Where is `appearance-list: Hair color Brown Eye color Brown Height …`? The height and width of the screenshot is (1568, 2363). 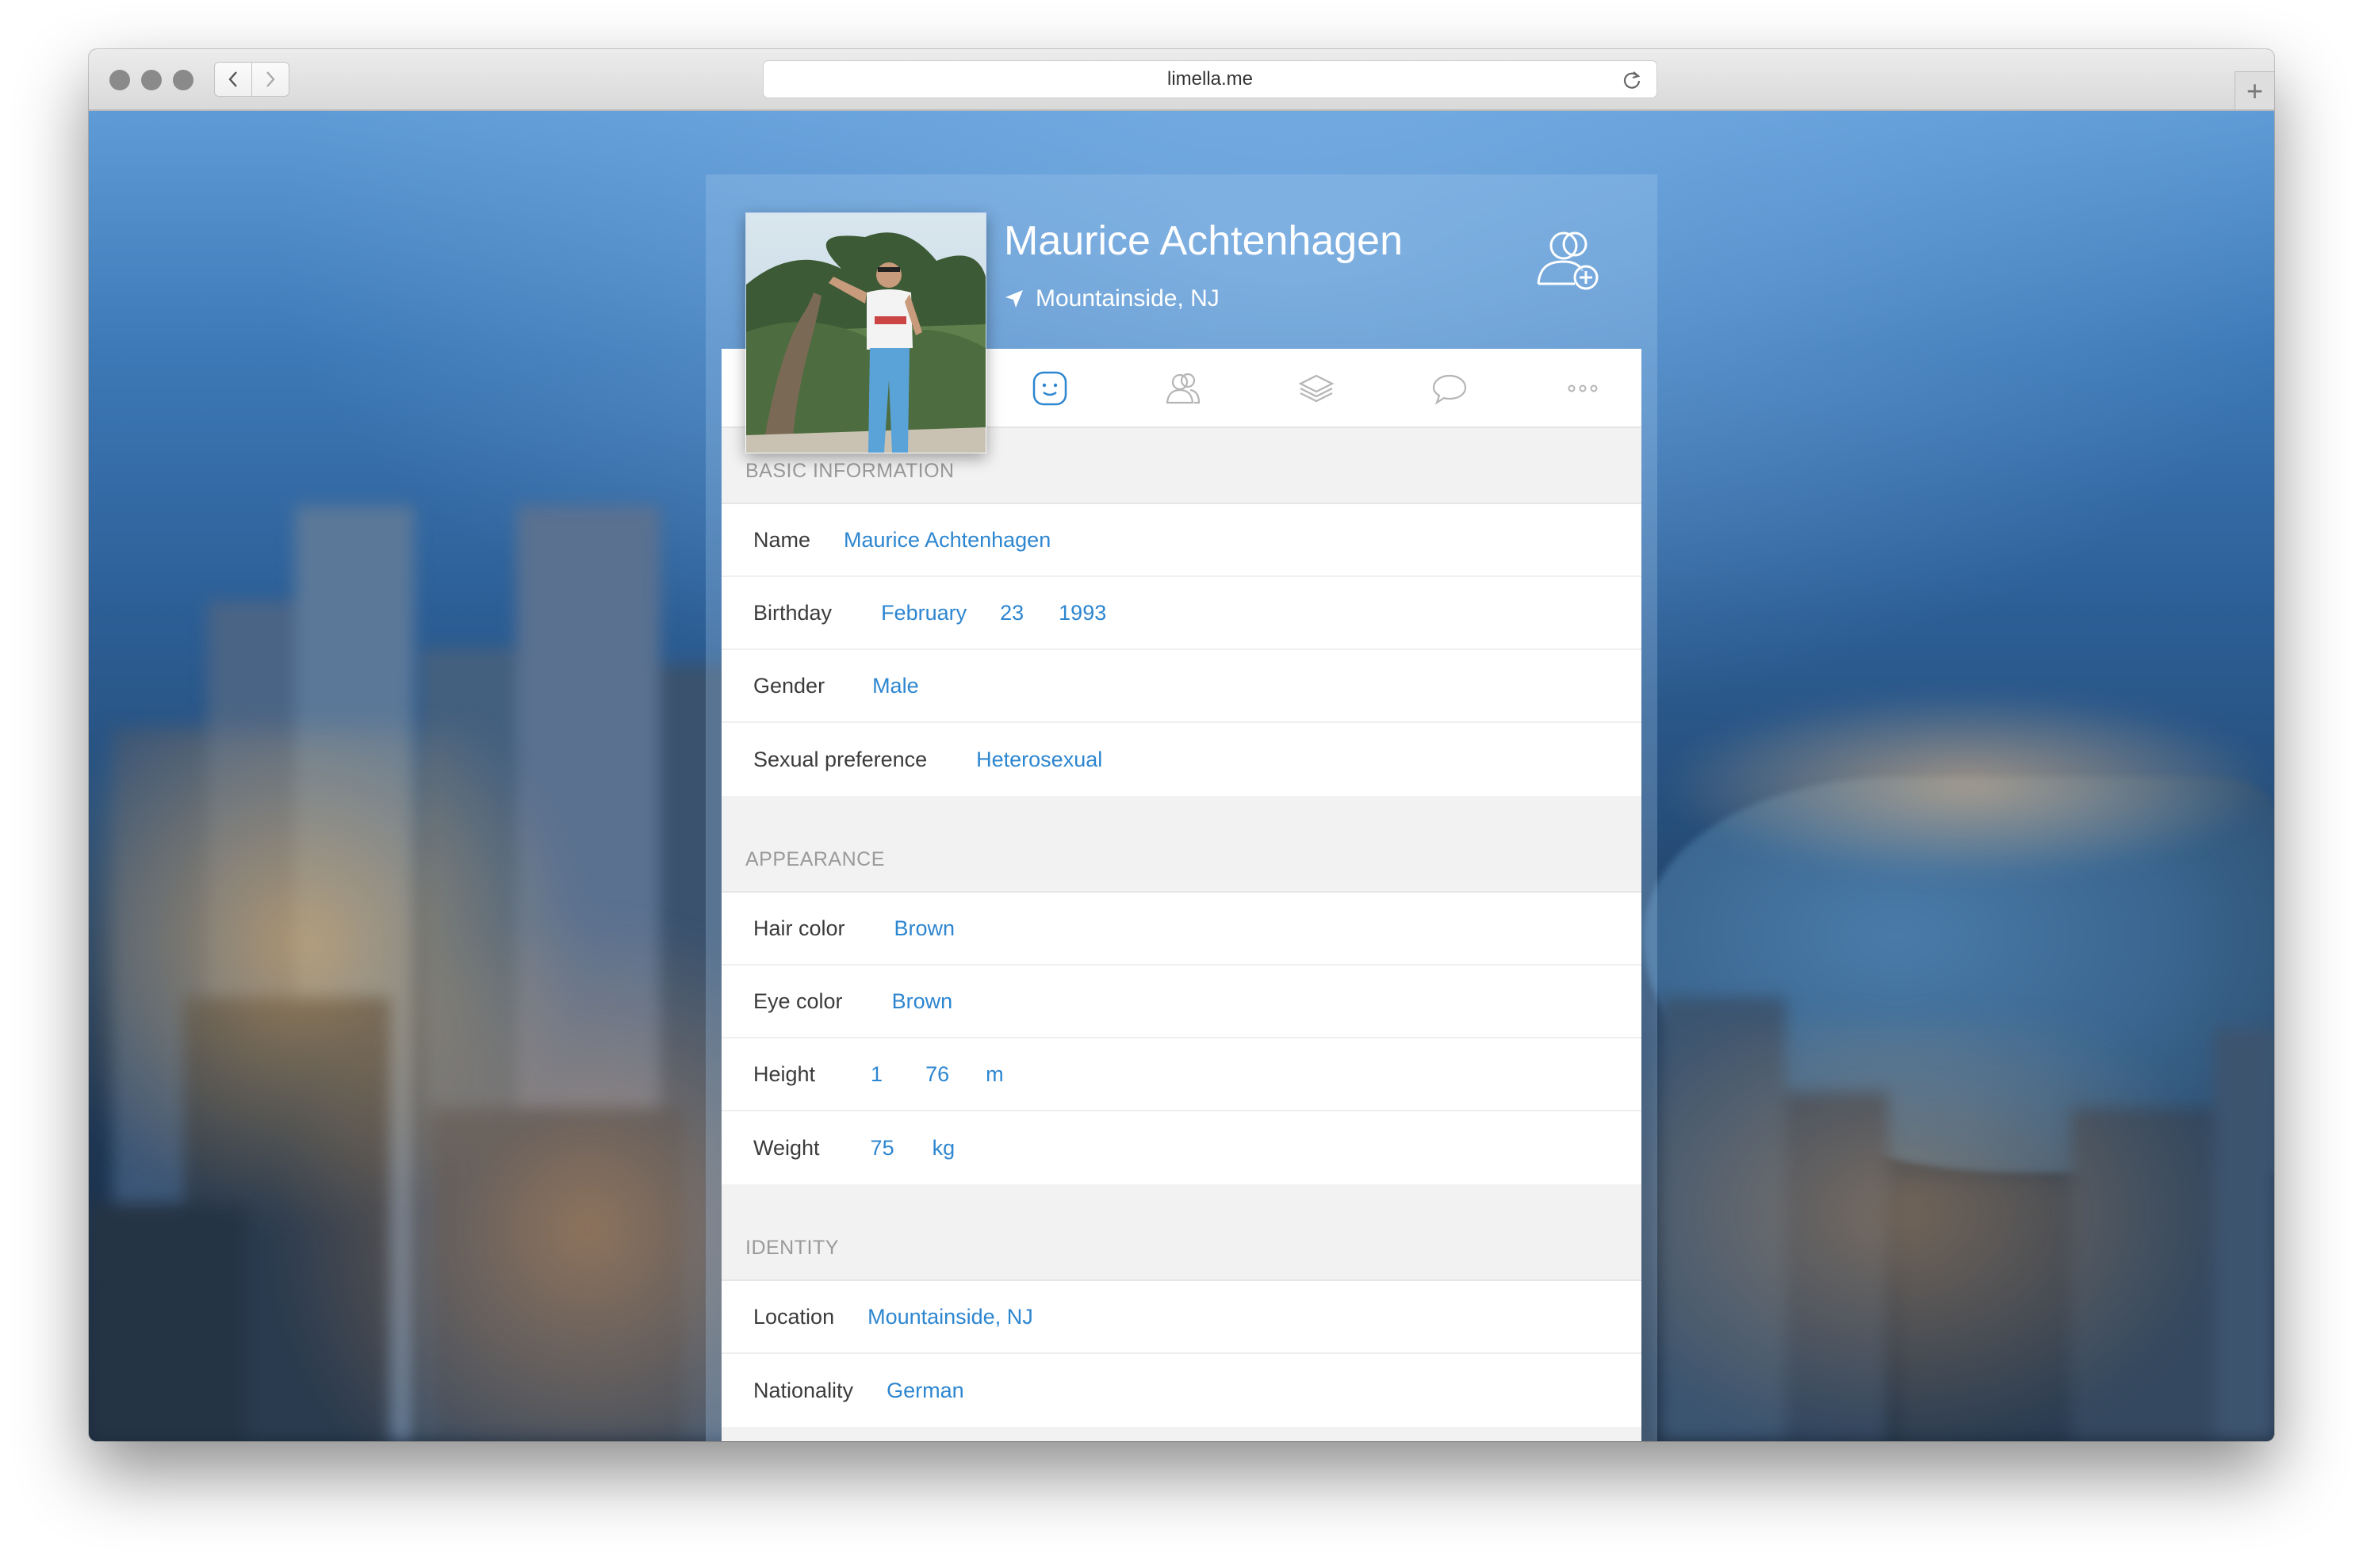 appearance-list: Hair color Brown Eye color Brown Height … is located at coordinates (1181, 1037).